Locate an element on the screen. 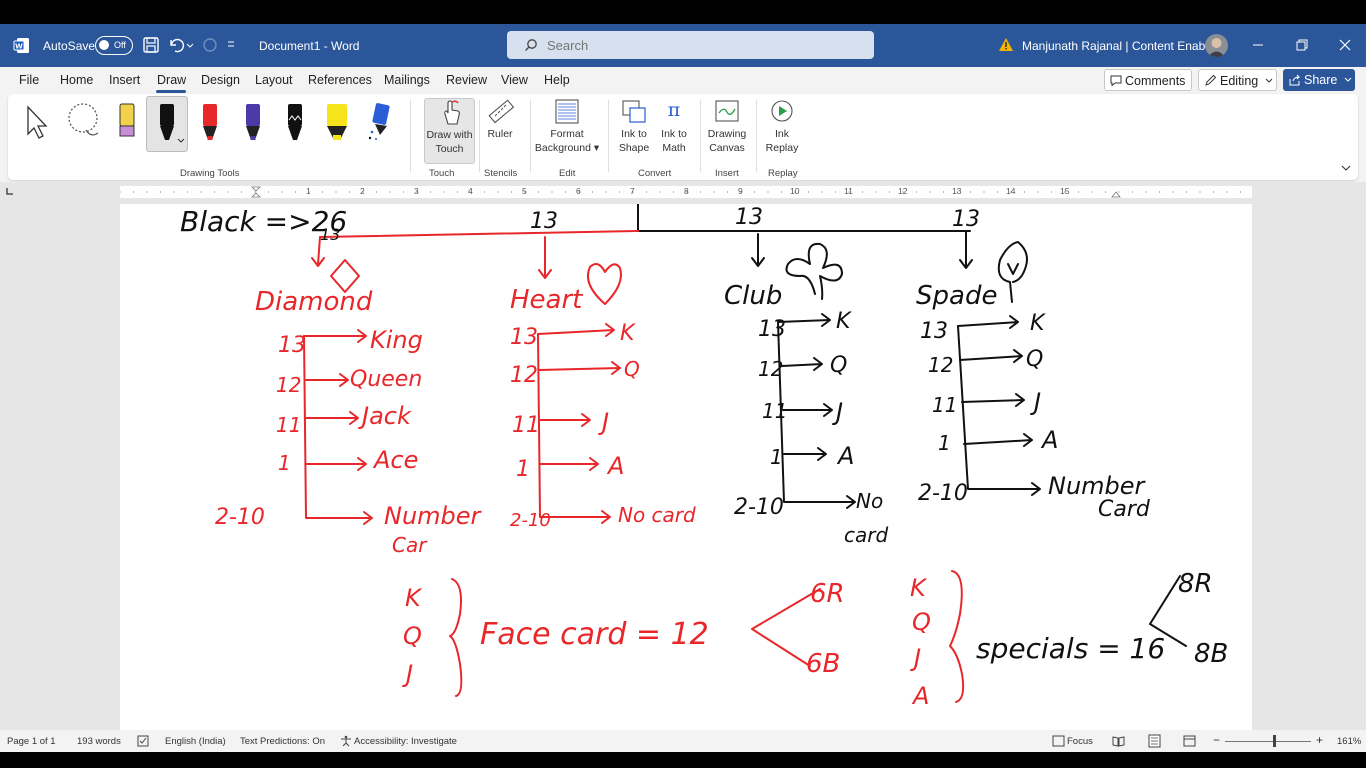 This screenshot has width=1366, height=768. pen-black-textured-icon is located at coordinates (295, 122).